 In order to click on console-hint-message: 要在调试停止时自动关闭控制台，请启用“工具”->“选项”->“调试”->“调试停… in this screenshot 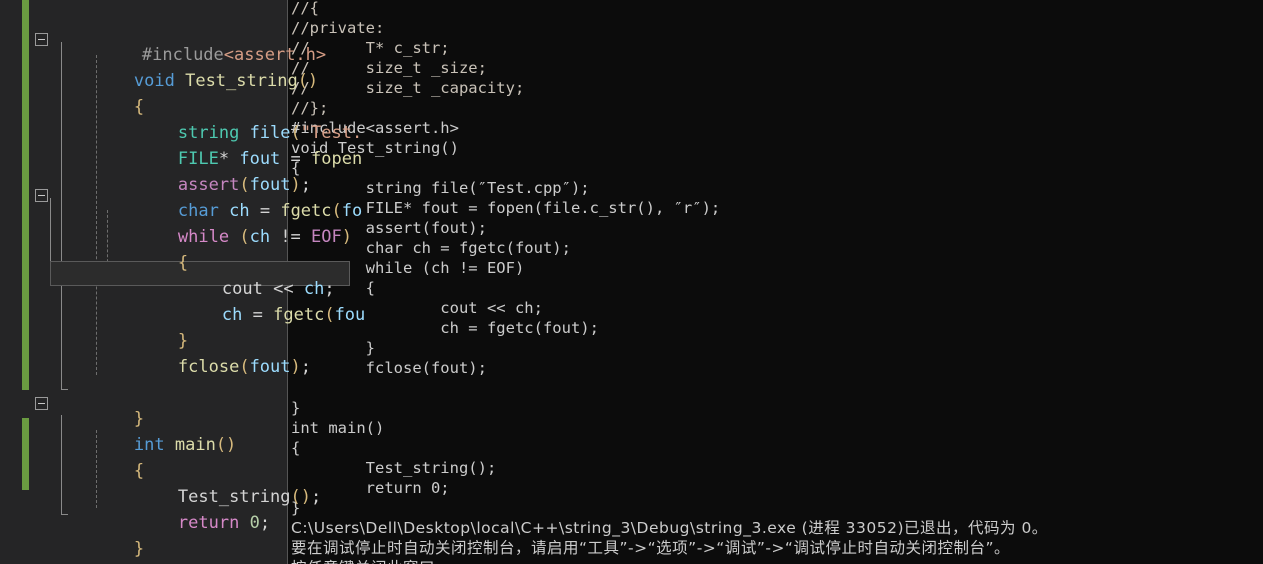, I will do `click(650, 548)`.